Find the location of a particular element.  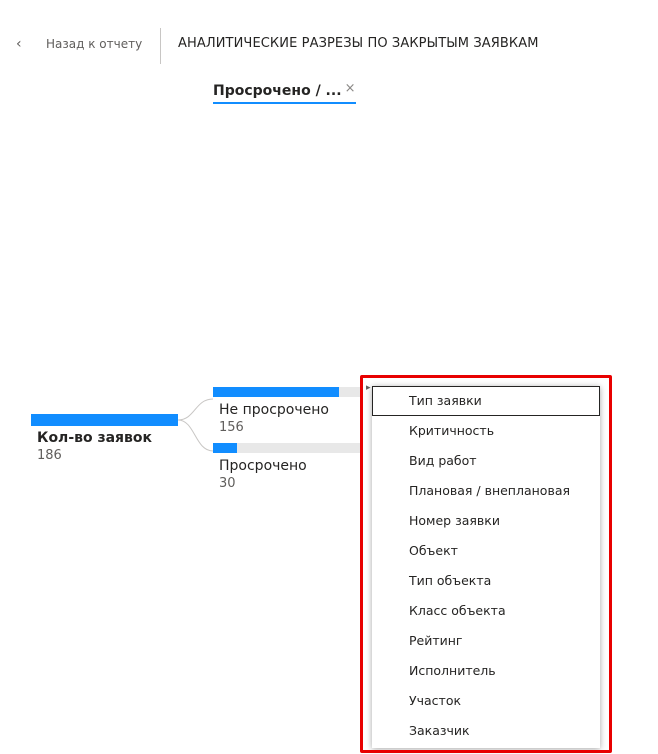

root-node-value: 186 is located at coordinates (49, 455).